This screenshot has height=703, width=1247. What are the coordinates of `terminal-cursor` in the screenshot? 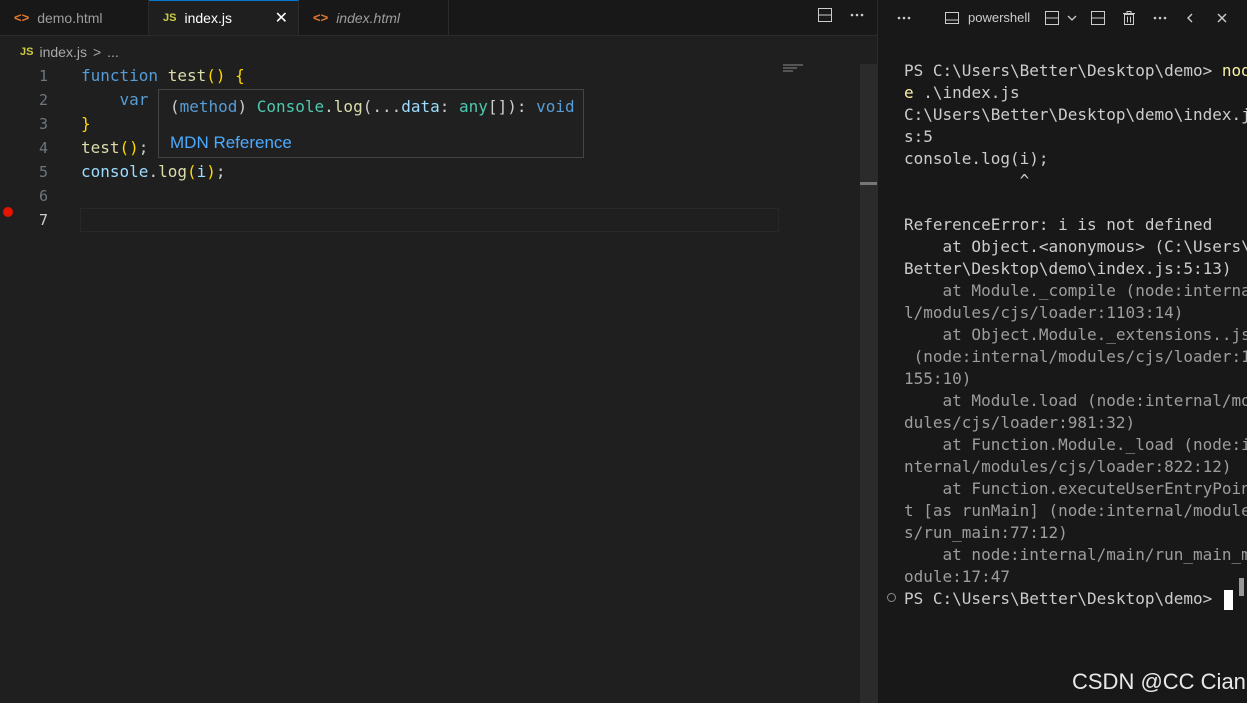 It's located at (1228, 599).